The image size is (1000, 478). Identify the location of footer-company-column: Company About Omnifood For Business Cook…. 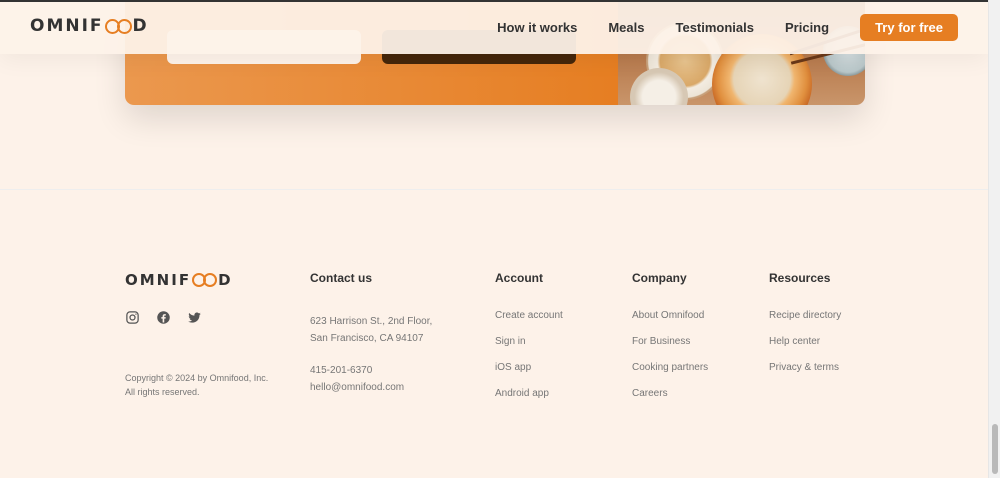
(670, 342).